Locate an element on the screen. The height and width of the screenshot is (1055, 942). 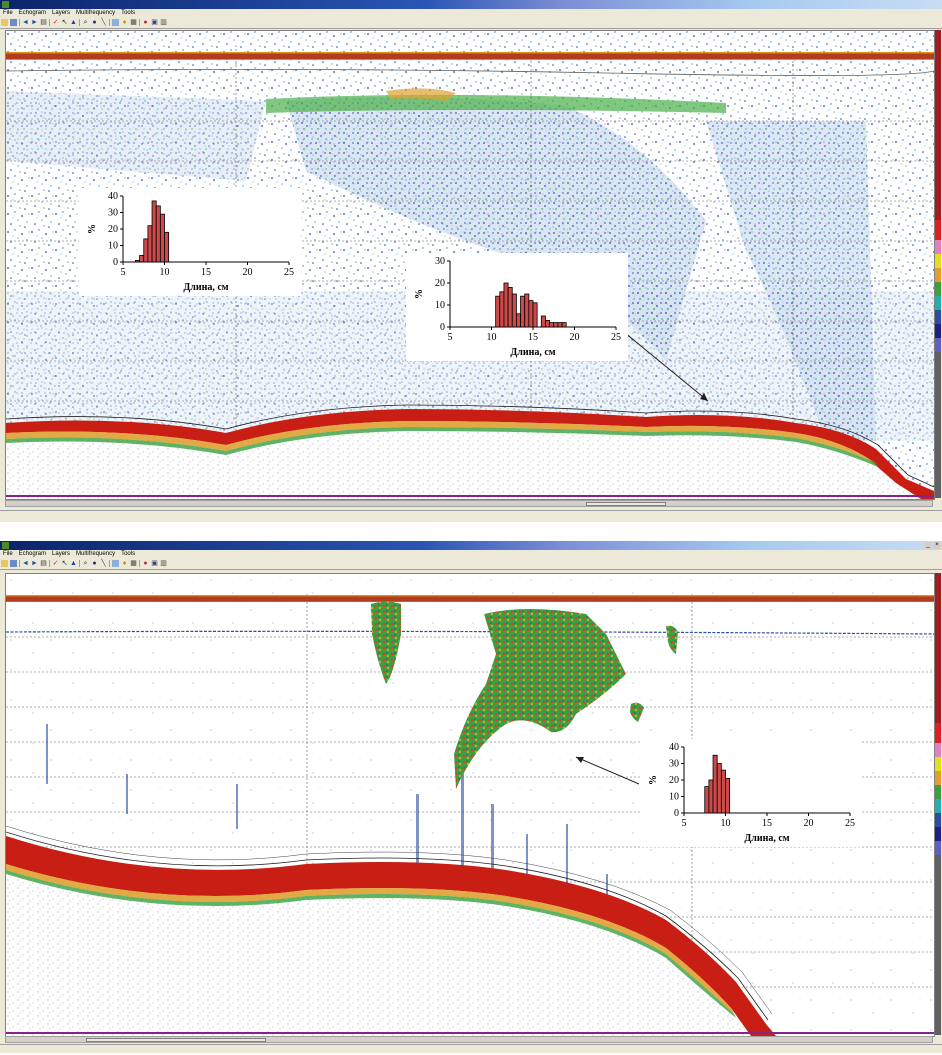
length-histogram-inset-2: 0 10 20 30 5 10 15 20 25 Длина, см% is located at coordinates (517, 307).